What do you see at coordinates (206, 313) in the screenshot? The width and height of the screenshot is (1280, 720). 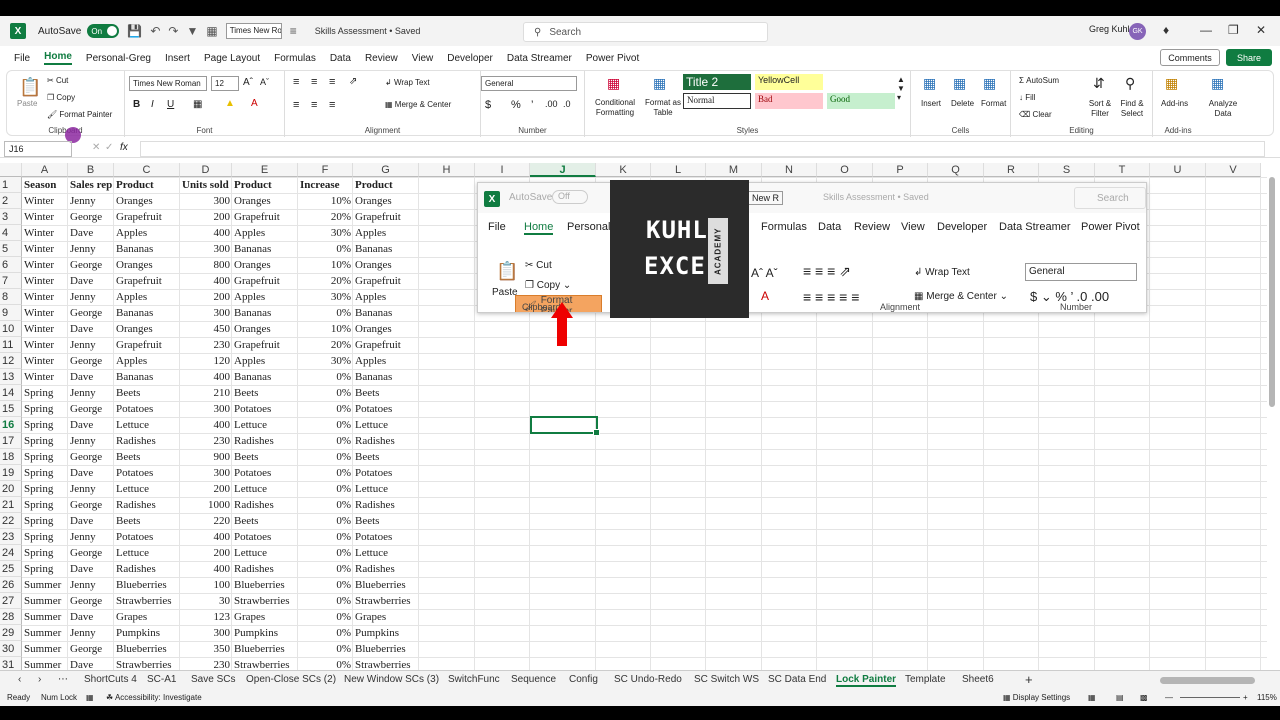 I see `cell-d9: 300` at bounding box center [206, 313].